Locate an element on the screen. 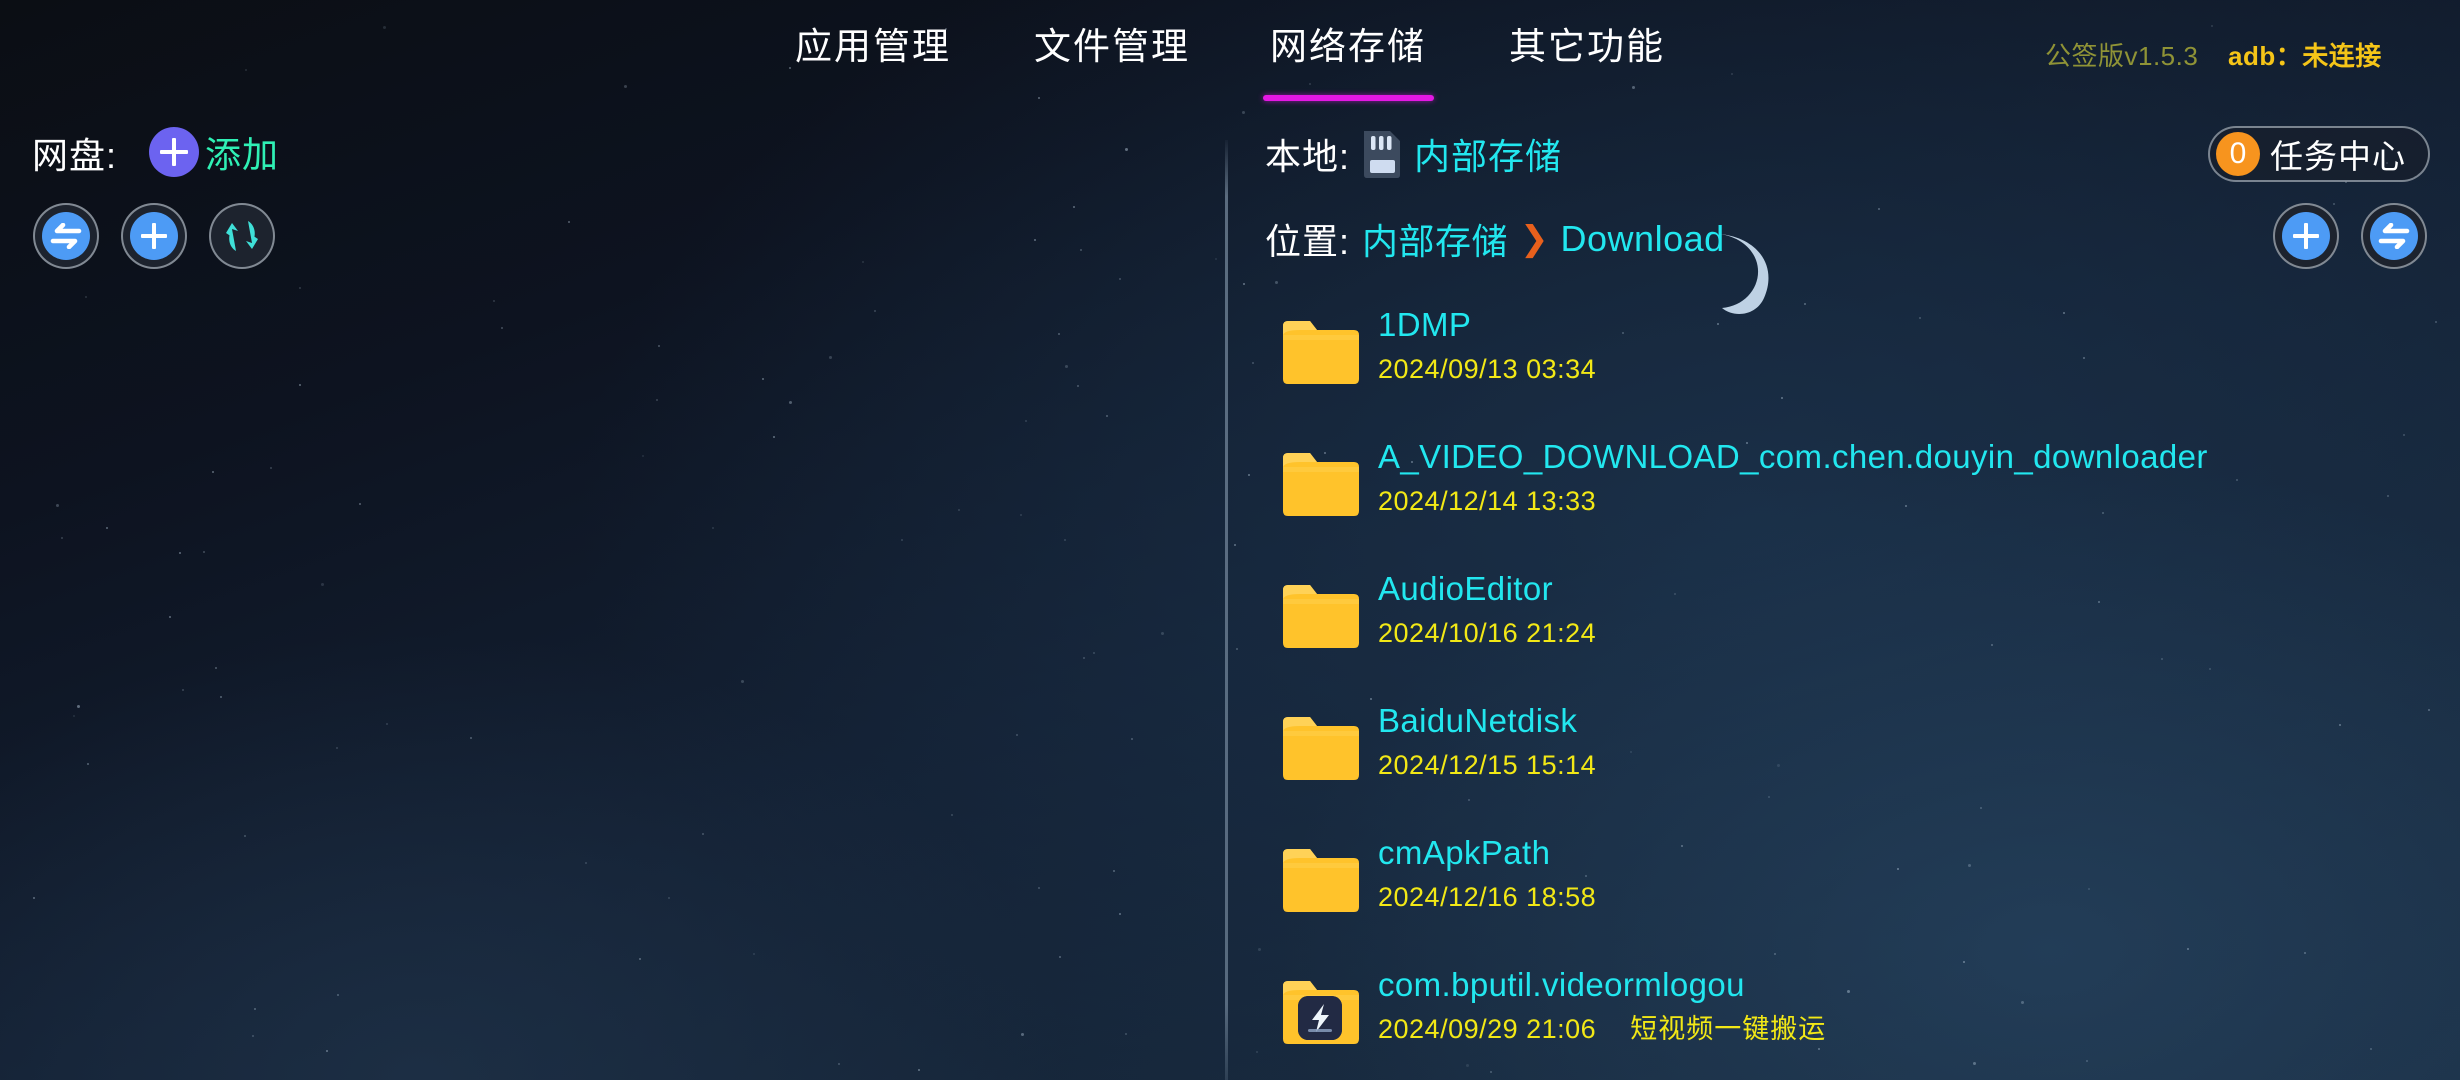  add-netdisk-button is located at coordinates (154, 236).